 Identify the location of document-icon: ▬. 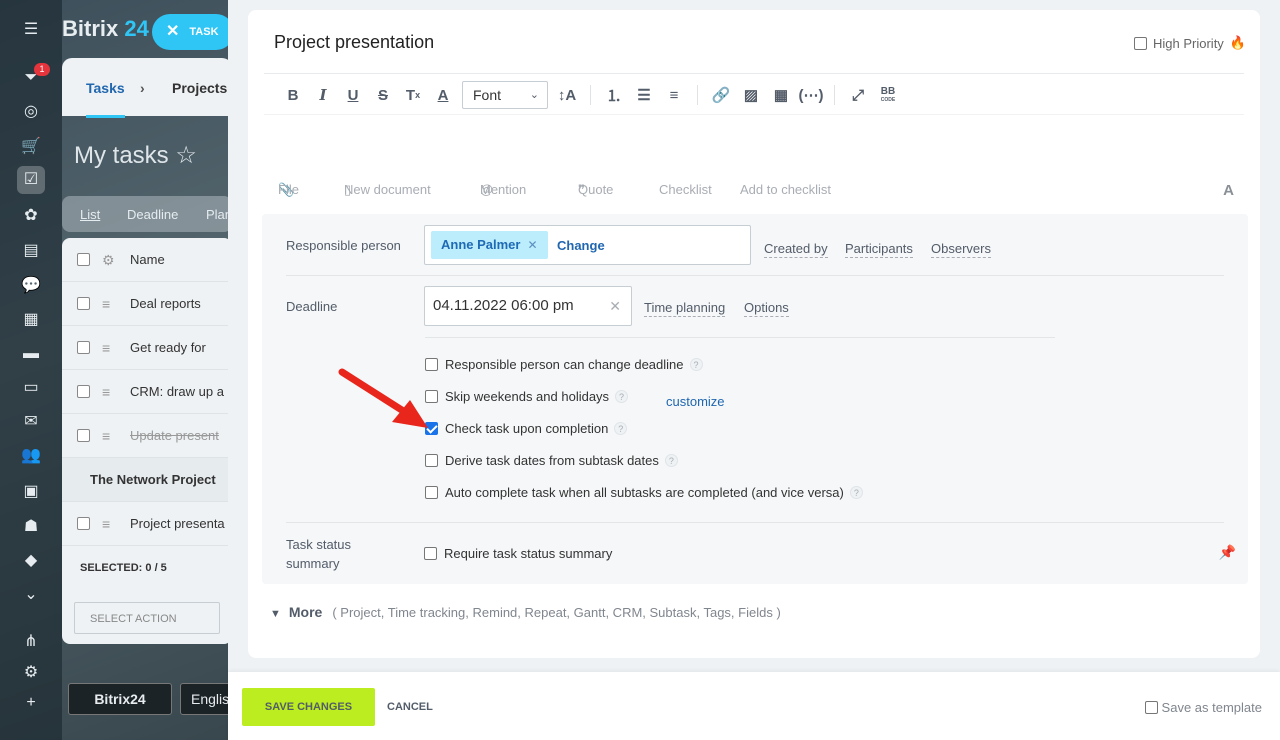
(31, 354).